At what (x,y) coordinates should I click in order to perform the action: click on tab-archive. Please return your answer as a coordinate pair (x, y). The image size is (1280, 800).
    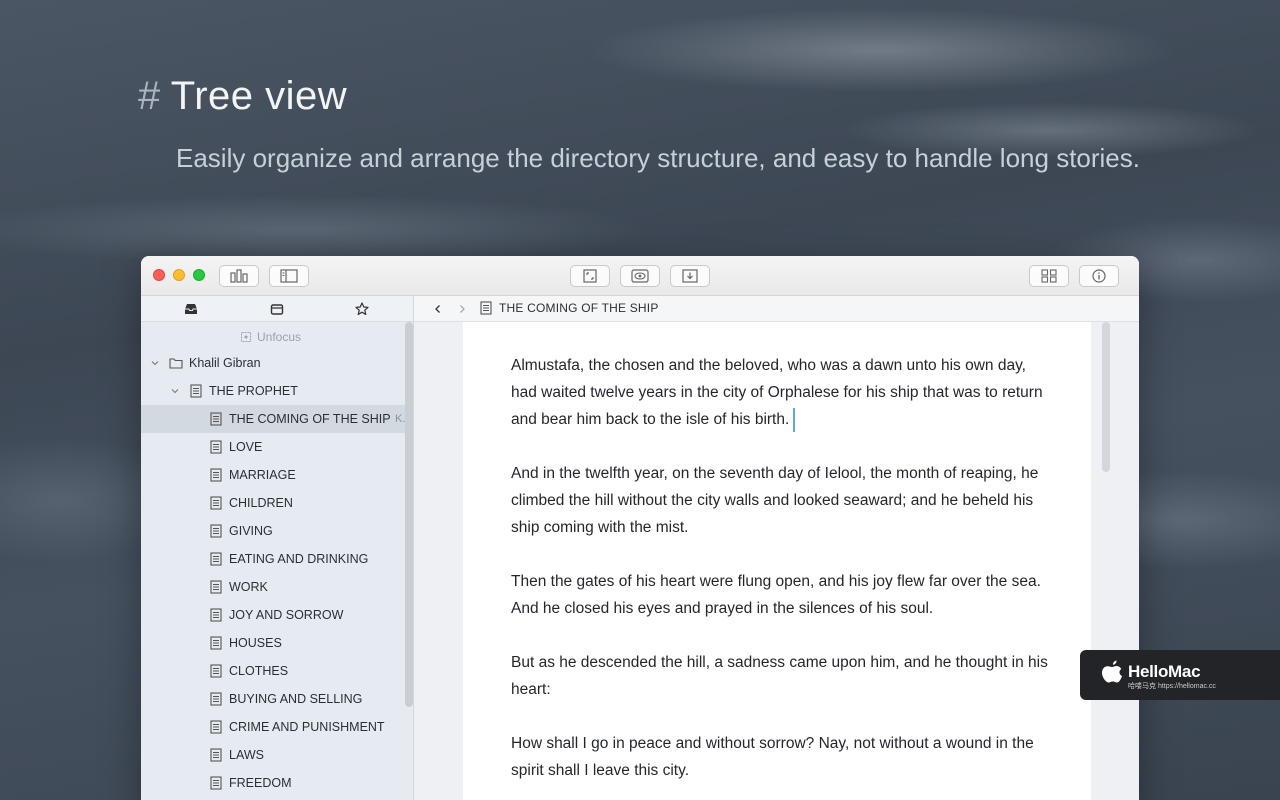
    Looking at the image, I should click on (277, 309).